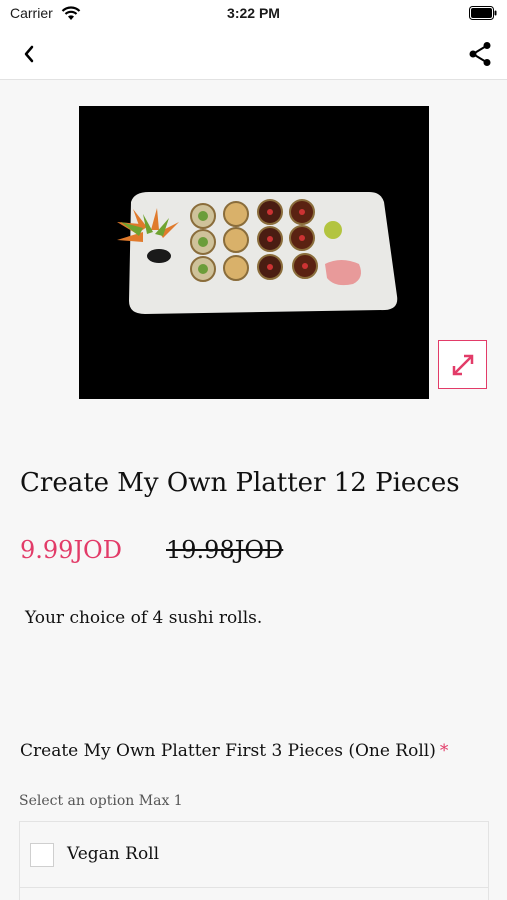  Describe the element at coordinates (225, 550) in the screenshot. I see `original-price: 19.98JOD` at that location.